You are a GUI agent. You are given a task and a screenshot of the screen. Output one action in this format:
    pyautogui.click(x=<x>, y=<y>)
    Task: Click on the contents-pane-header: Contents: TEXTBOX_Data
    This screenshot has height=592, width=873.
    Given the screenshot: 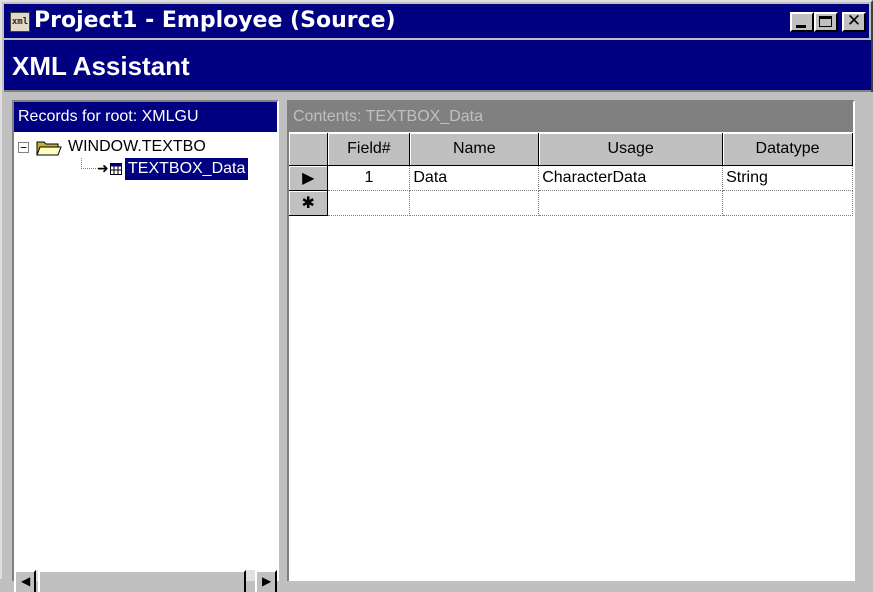 What is the action you would take?
    pyautogui.click(x=571, y=117)
    